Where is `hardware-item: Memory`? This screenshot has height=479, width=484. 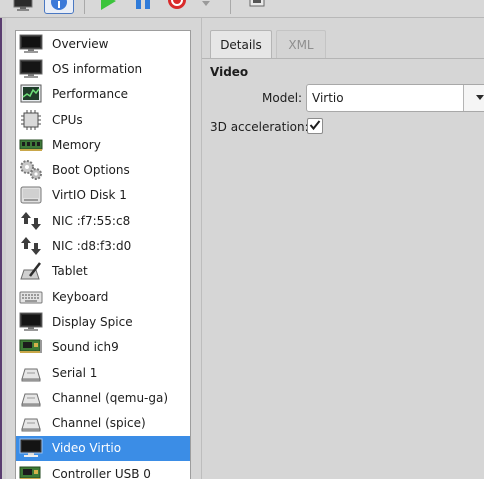 hardware-item: Memory is located at coordinates (103, 144).